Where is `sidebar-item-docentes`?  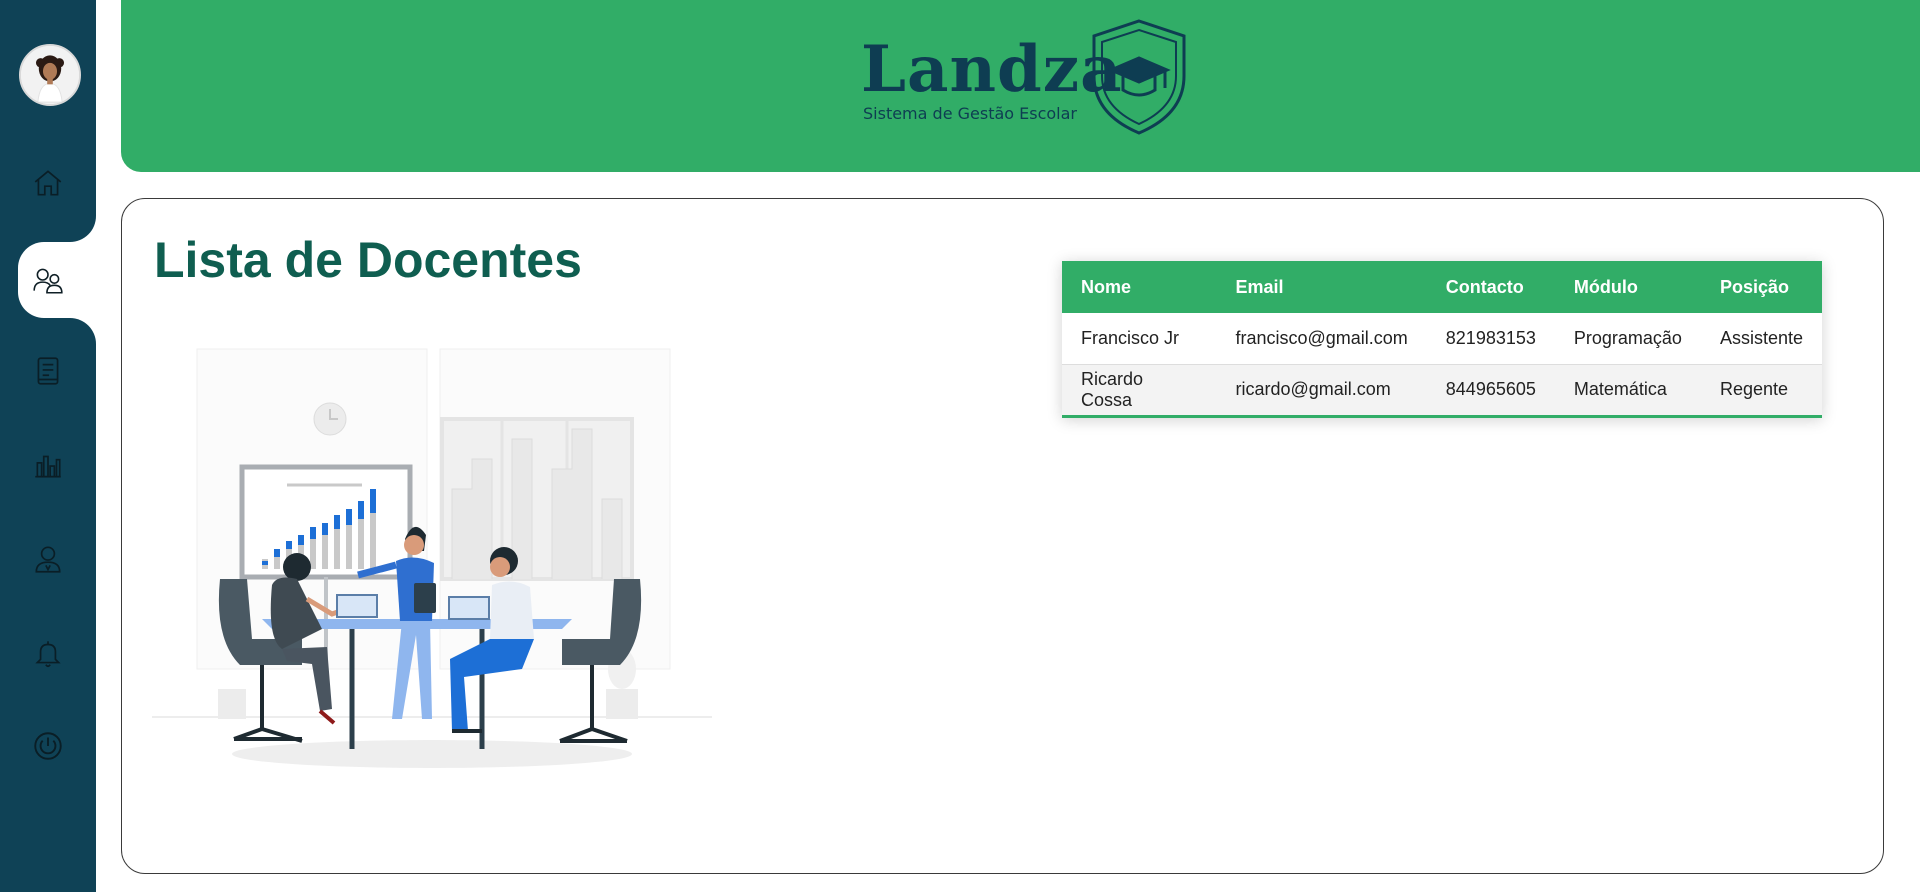
sidebar-item-docentes is located at coordinates (48, 280).